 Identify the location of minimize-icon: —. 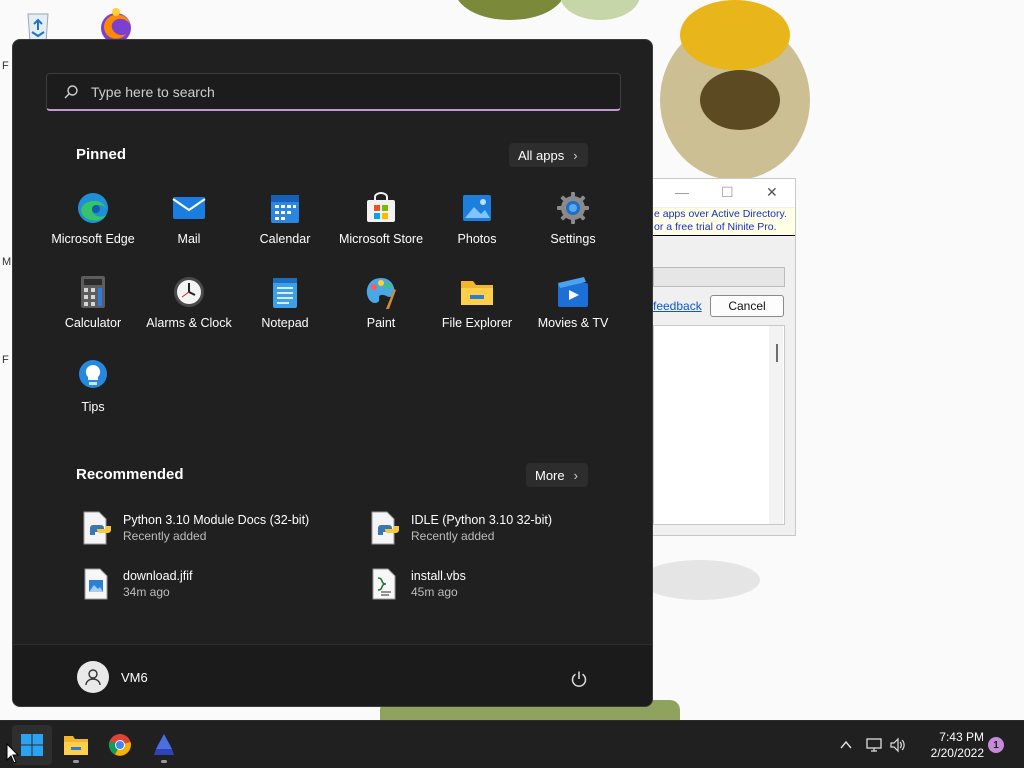
(682, 192).